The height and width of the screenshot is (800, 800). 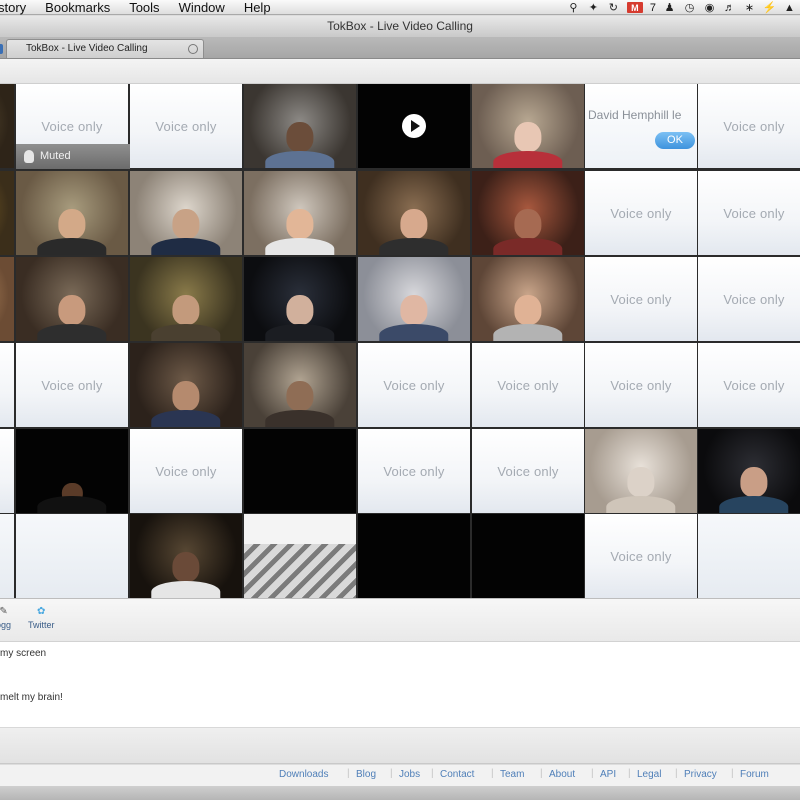 I want to click on status-icons: ⚲ ✦ ↻ M 7 ♟ ◷ ◉ ♬ ∗ ⚡ ▲, so click(x=681, y=7).